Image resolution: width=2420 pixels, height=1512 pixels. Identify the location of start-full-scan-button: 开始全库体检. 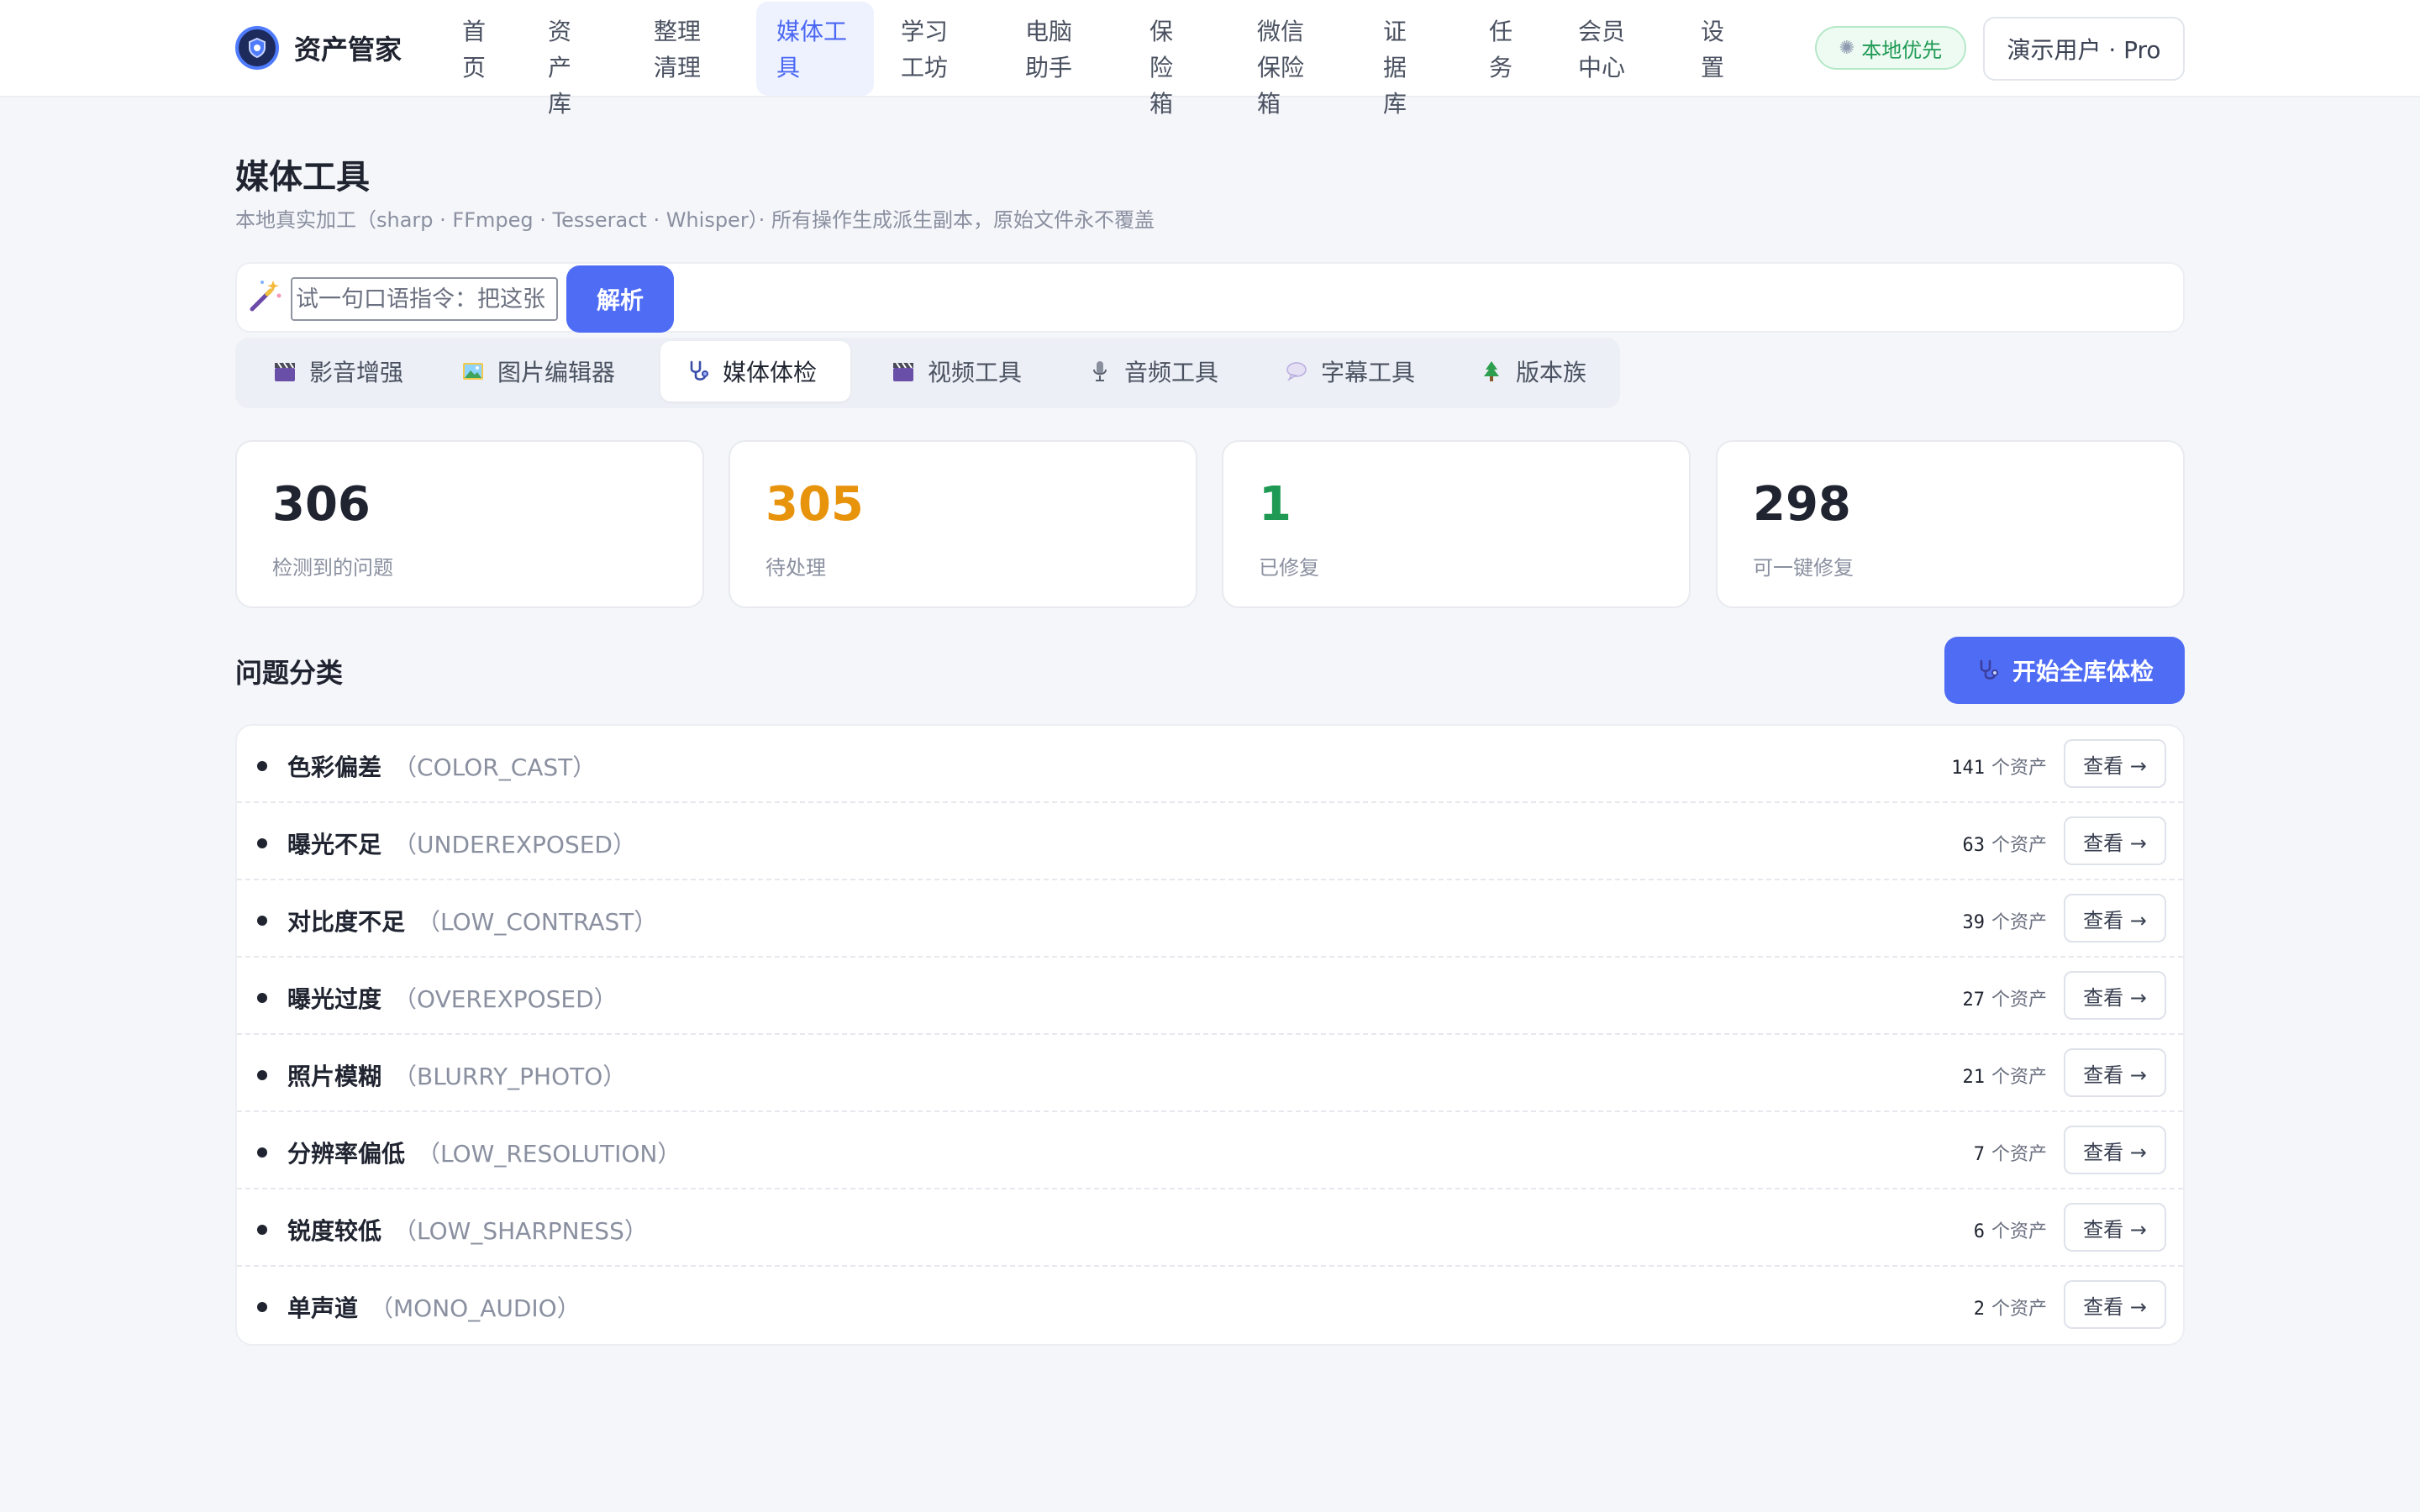
(2064, 670).